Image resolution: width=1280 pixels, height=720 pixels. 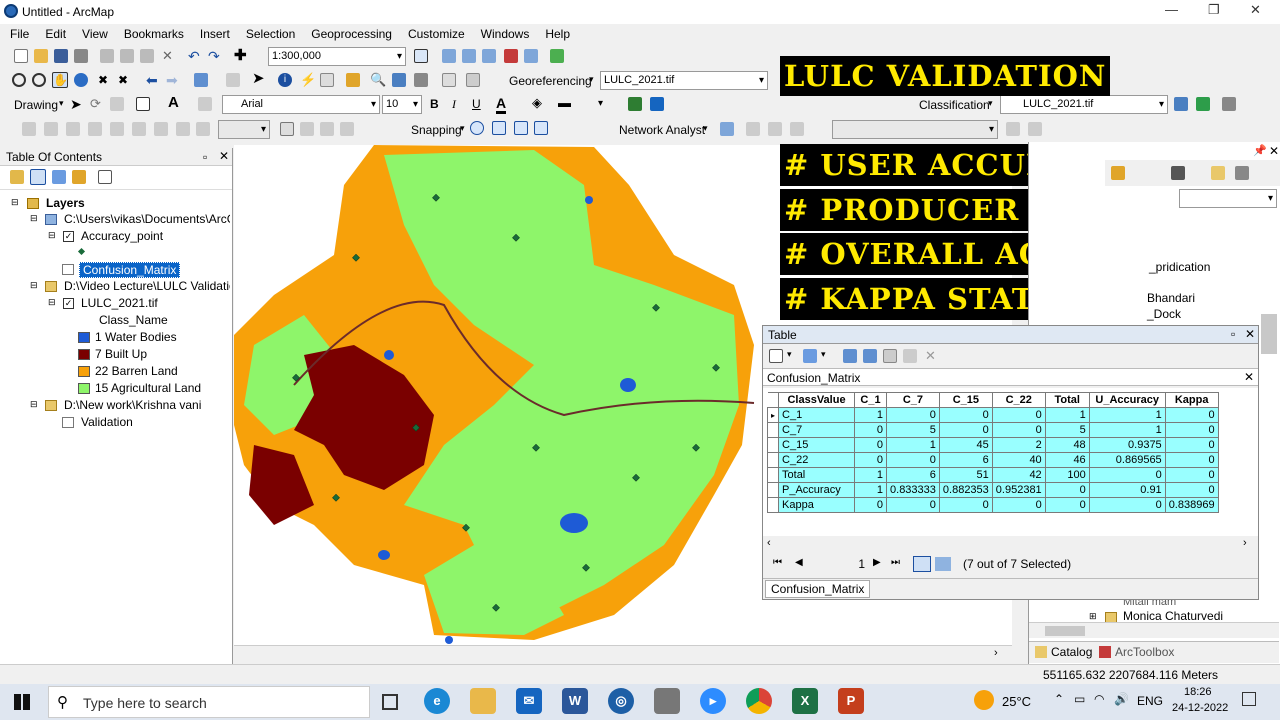 What do you see at coordinates (565, 103) in the screenshot?
I see `line-color-icon: ▬` at bounding box center [565, 103].